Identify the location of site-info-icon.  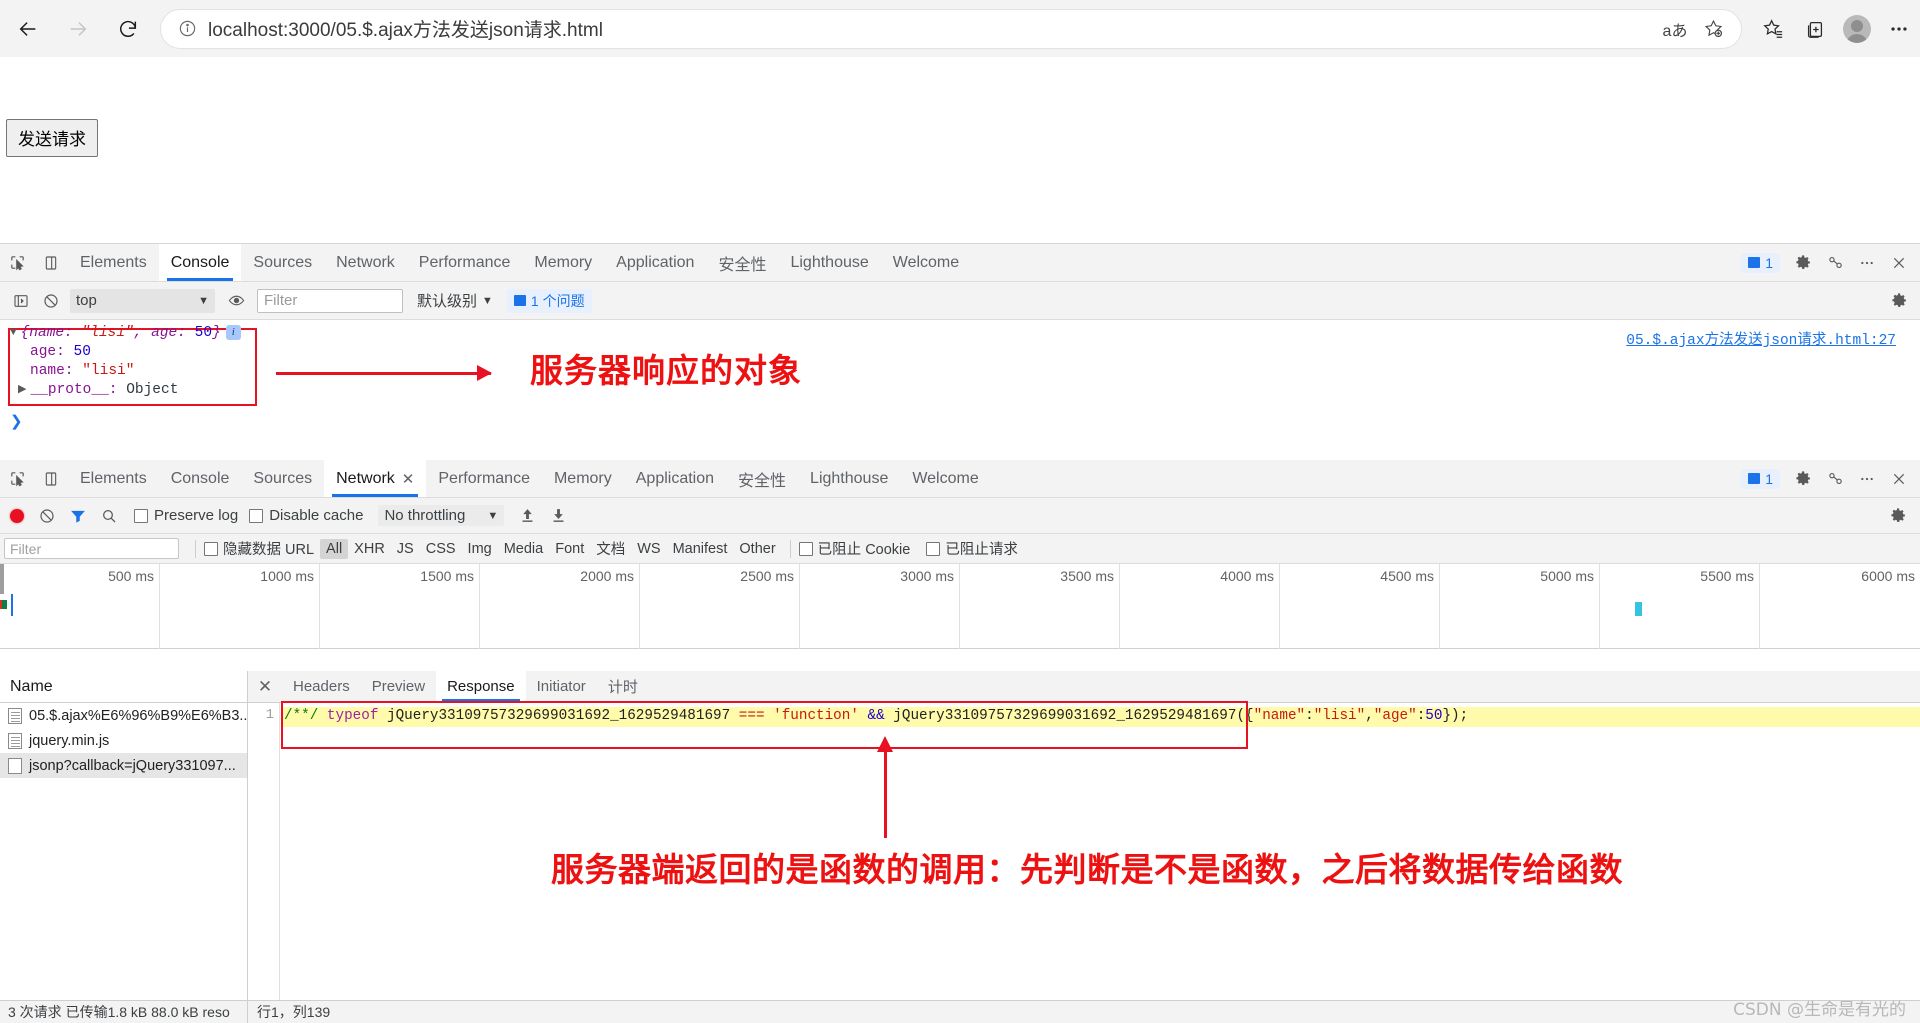
(187, 29).